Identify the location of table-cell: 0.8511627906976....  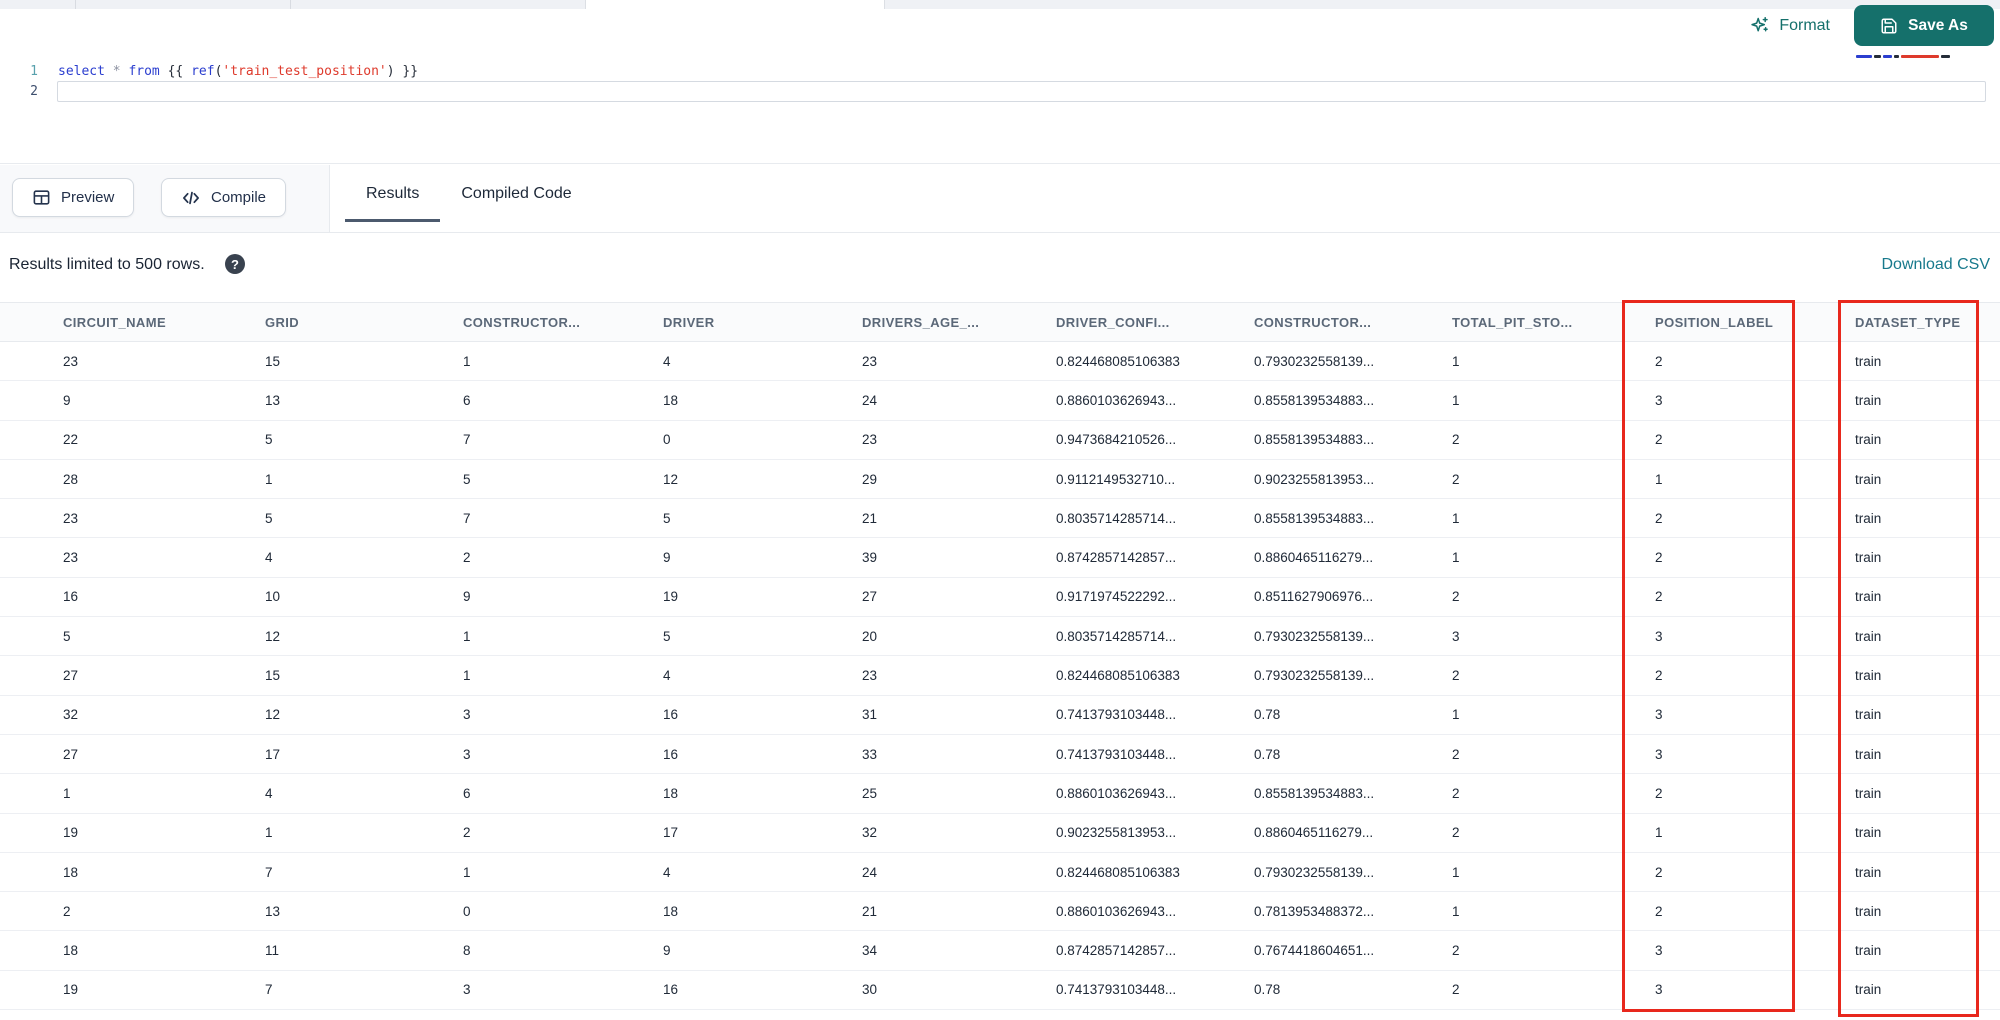
(1314, 597).